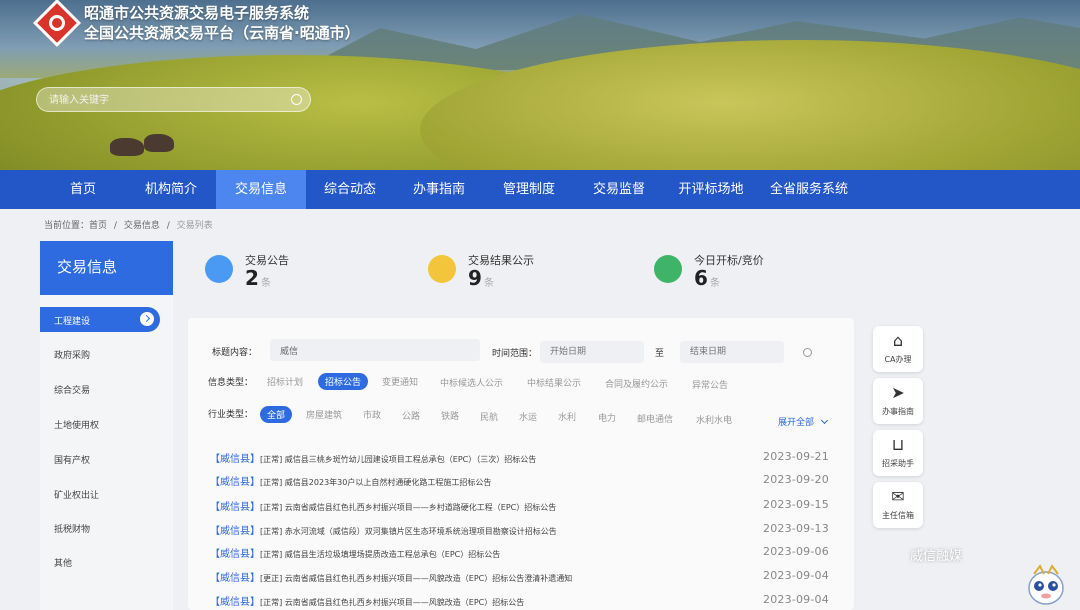 This screenshot has width=1080, height=610. Describe the element at coordinates (898, 411) in the screenshot. I see `tool-label: 办事指南` at that location.